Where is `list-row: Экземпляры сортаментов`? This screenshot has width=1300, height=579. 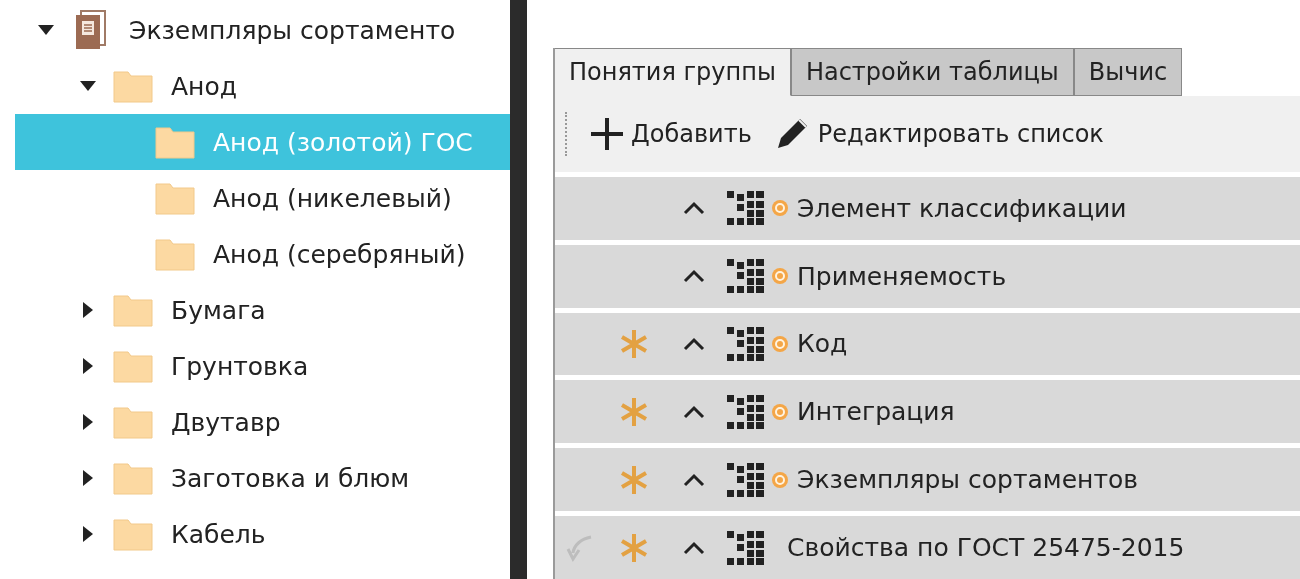 list-row: Экземпляры сортаментов is located at coordinates (927, 480).